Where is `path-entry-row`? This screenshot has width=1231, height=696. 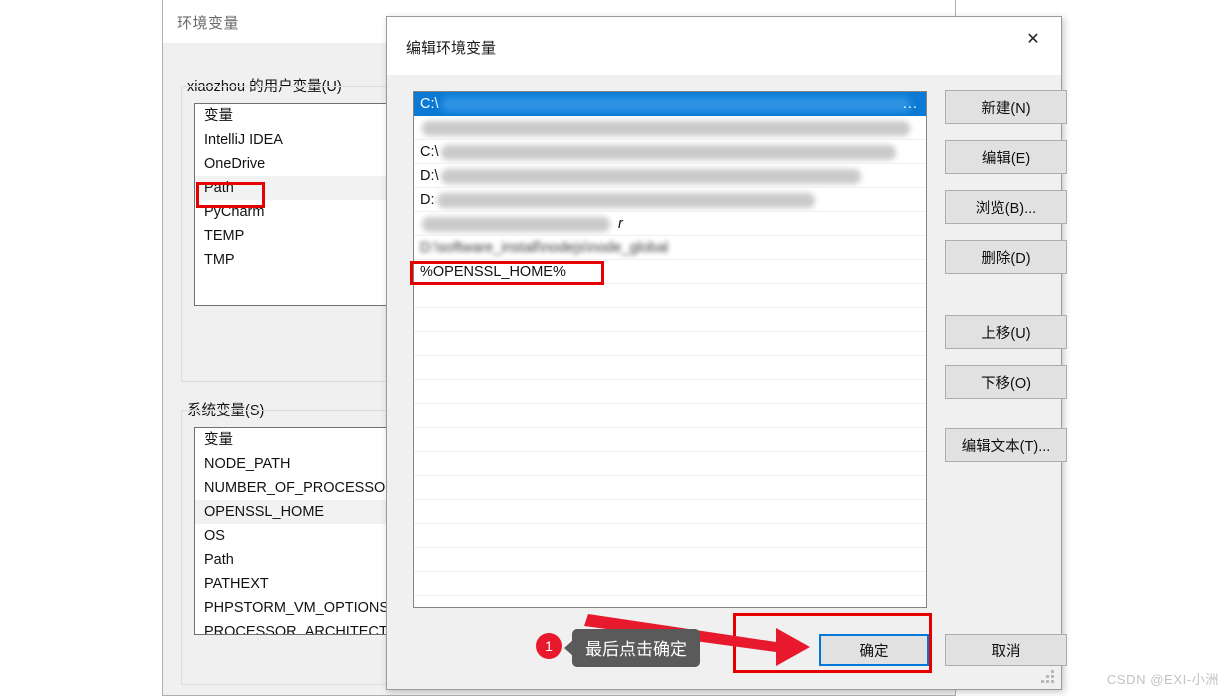
path-entry-row is located at coordinates (670, 128).